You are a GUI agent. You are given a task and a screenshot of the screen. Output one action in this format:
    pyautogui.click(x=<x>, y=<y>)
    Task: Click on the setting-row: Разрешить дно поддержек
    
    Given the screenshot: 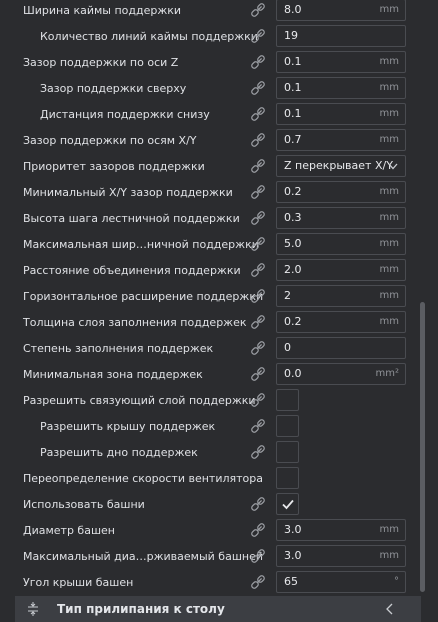 What is the action you would take?
    pyautogui.click(x=219, y=453)
    